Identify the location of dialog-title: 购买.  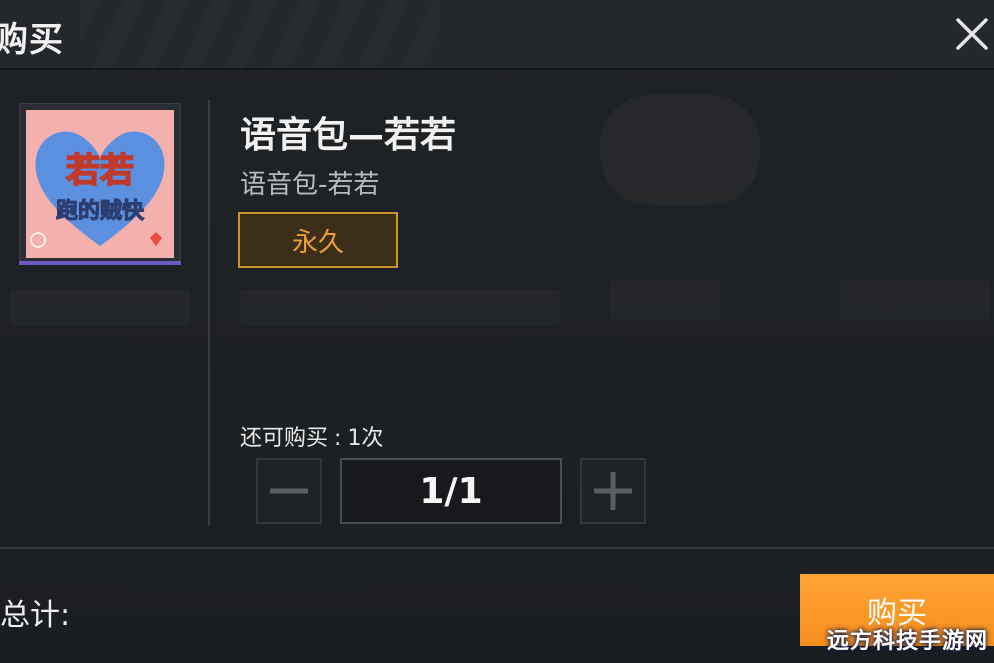
(32, 40).